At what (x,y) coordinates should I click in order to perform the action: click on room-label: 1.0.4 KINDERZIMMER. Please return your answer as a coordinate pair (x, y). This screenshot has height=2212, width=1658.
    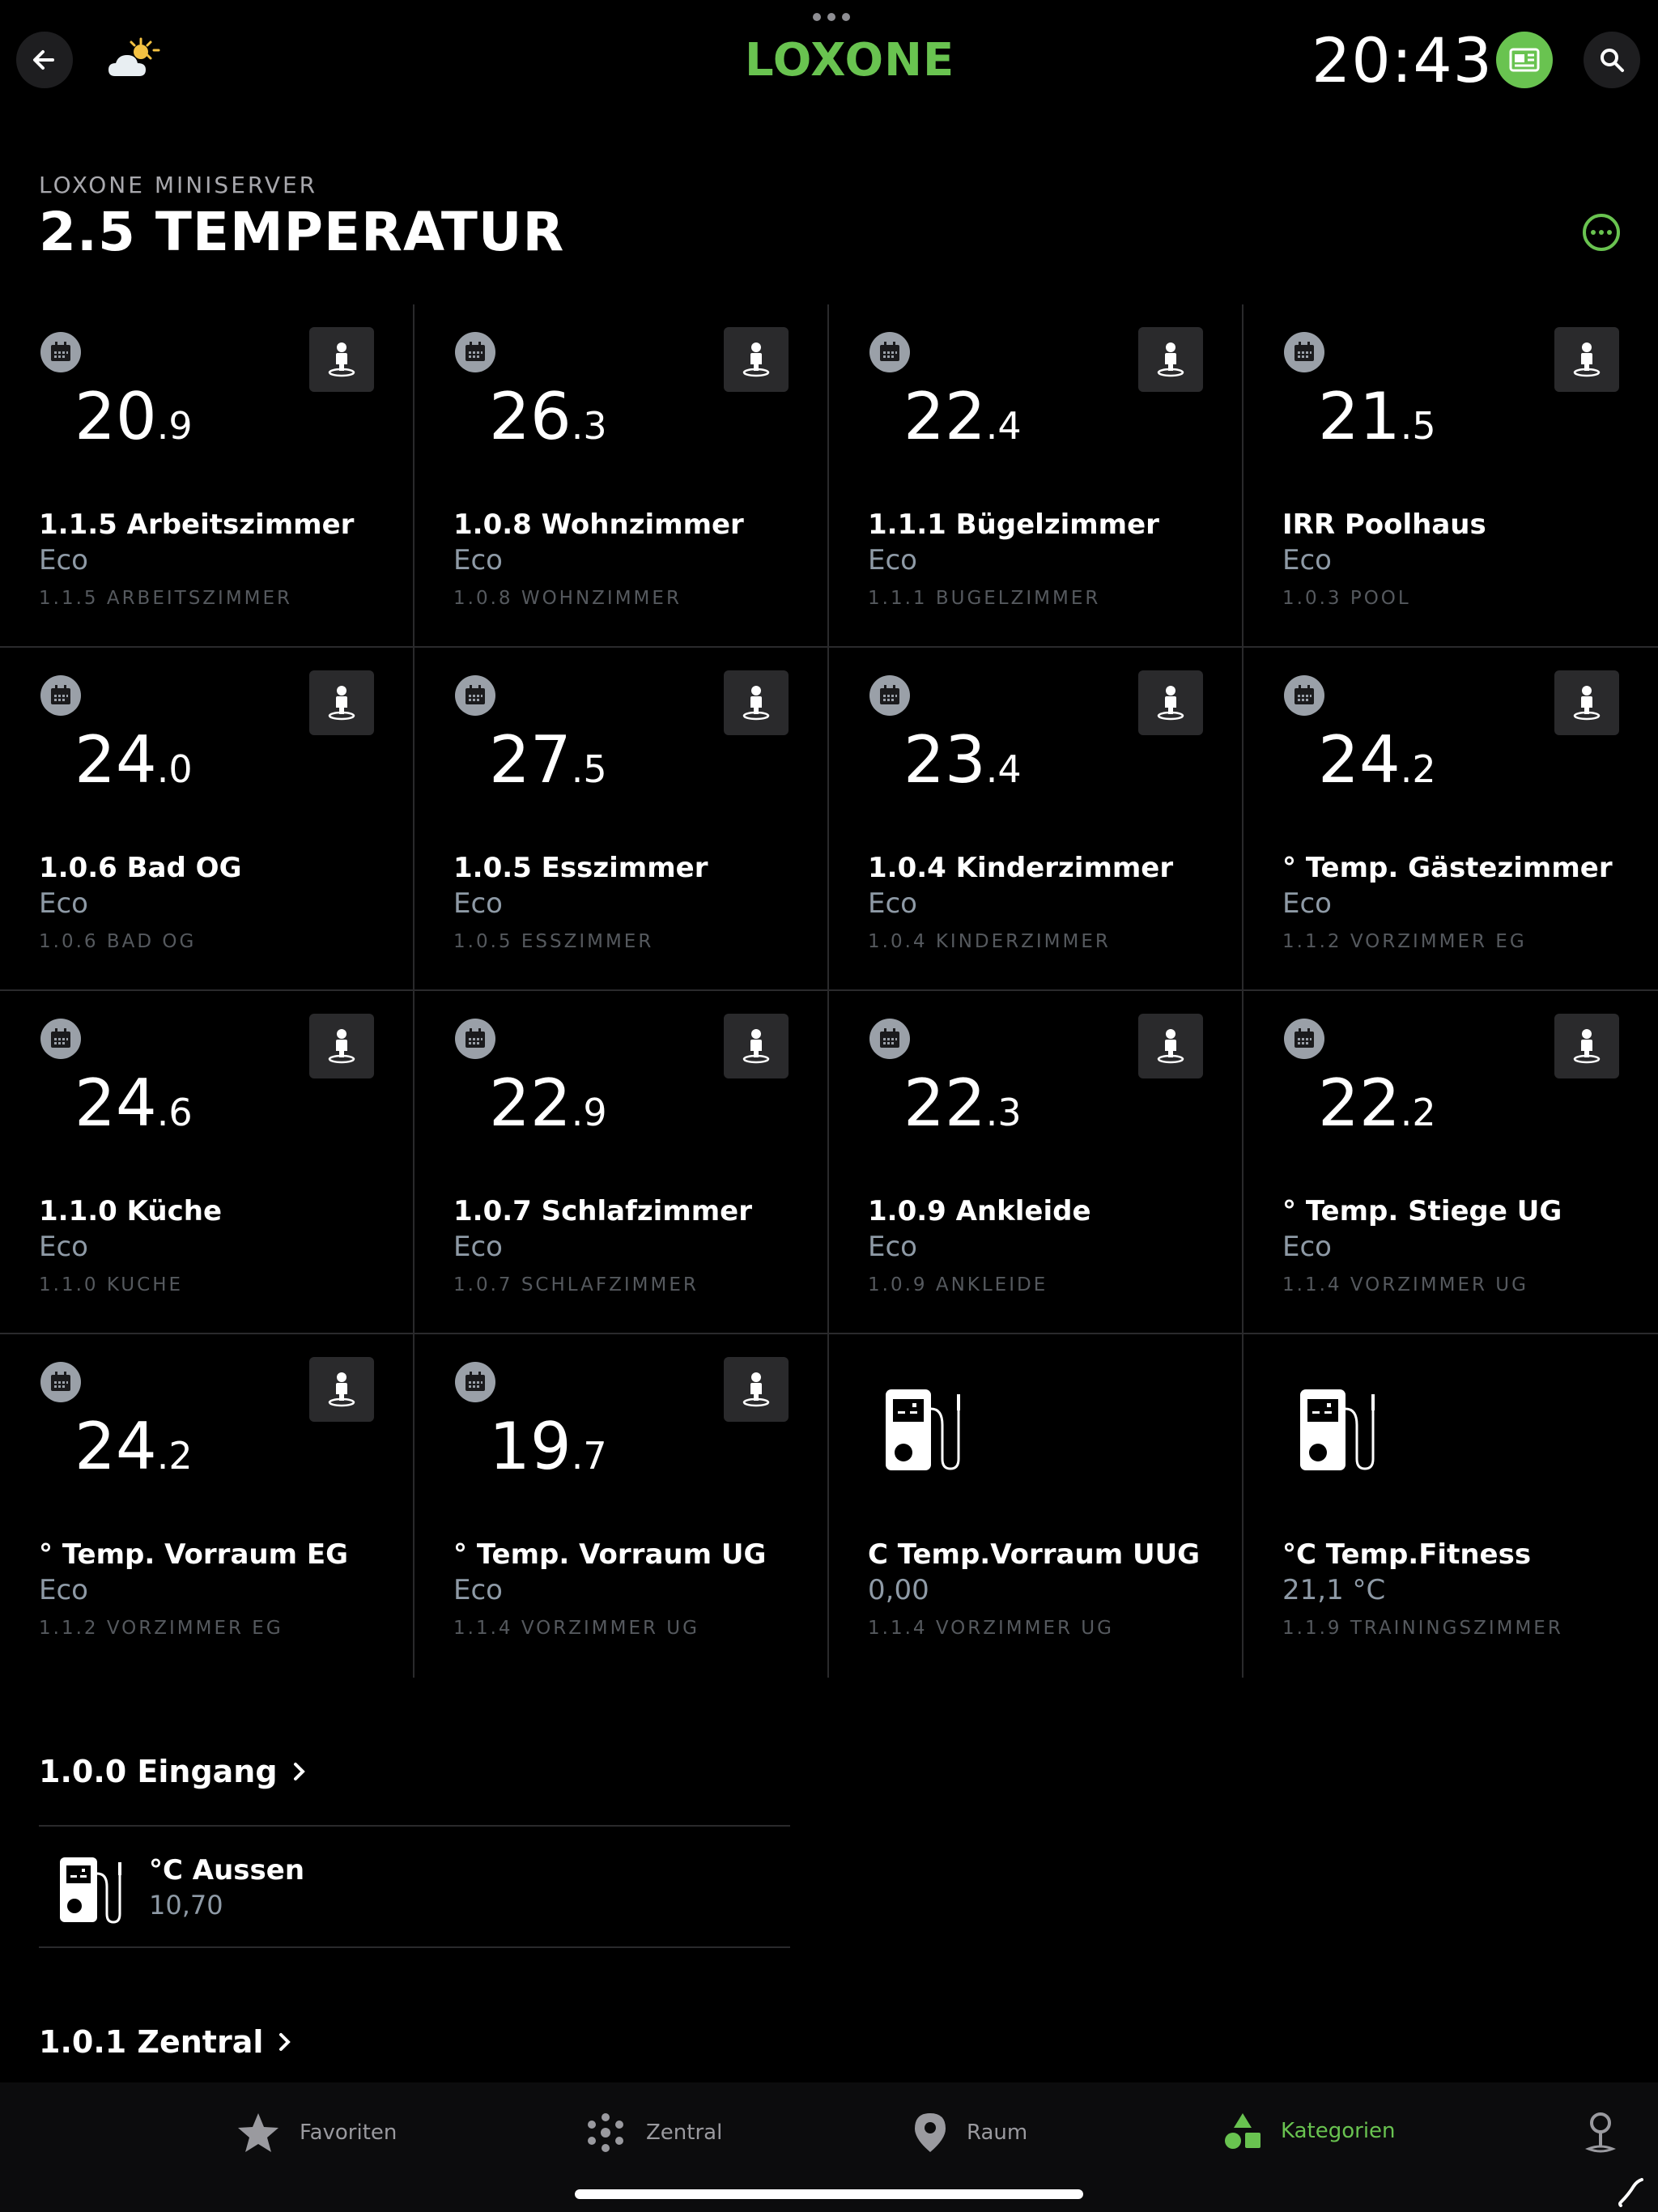
    Looking at the image, I should click on (989, 942).